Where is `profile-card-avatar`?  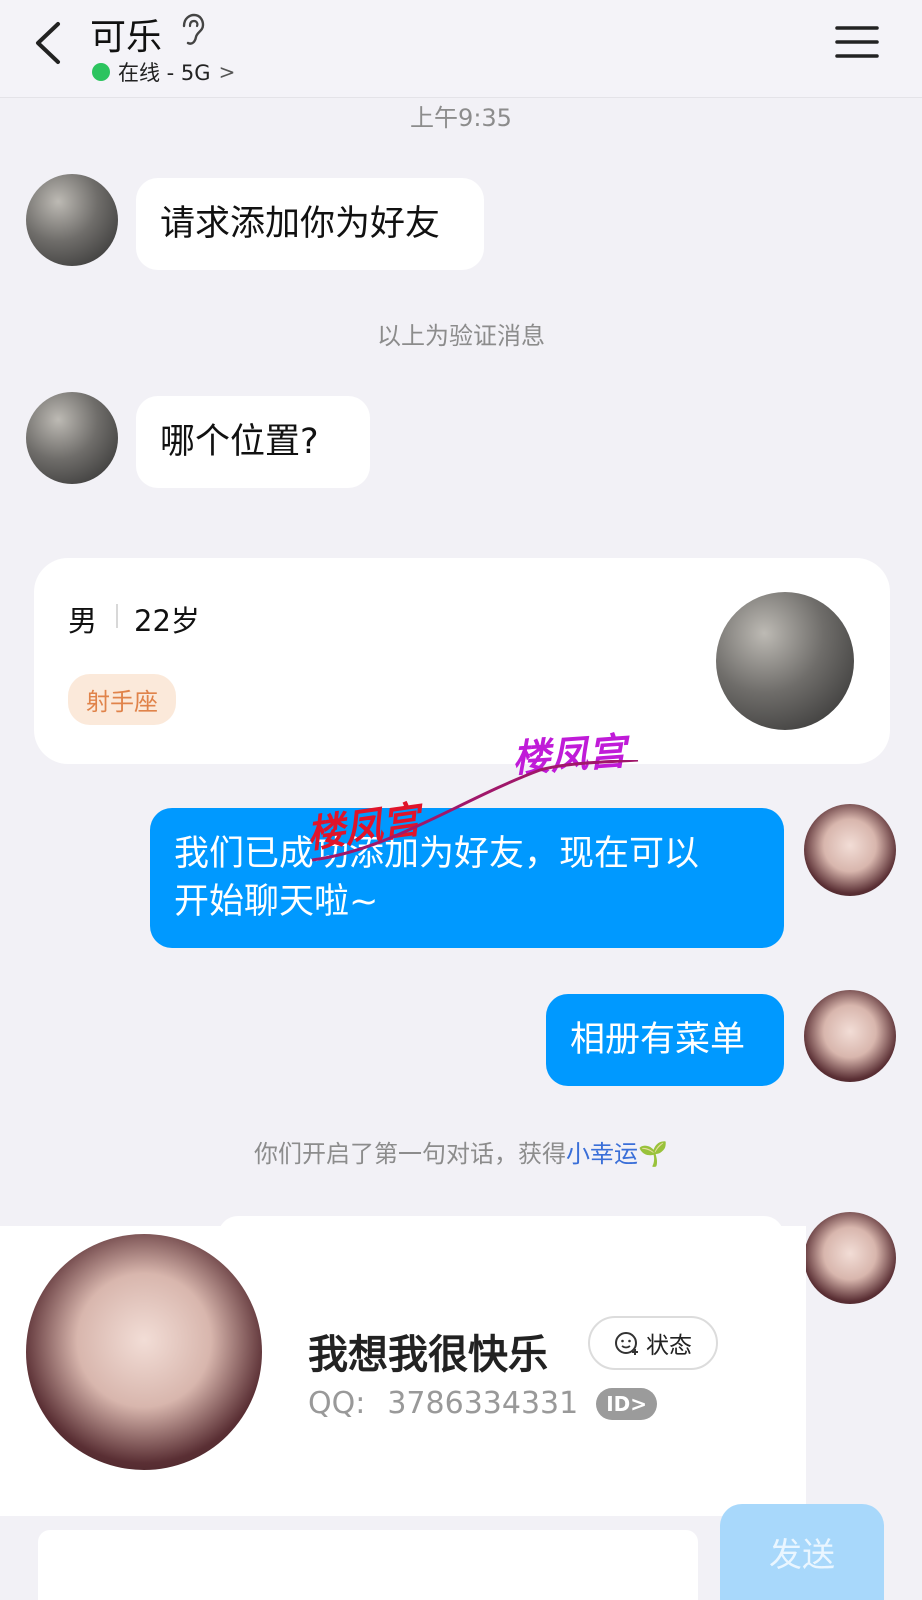 profile-card-avatar is located at coordinates (785, 661).